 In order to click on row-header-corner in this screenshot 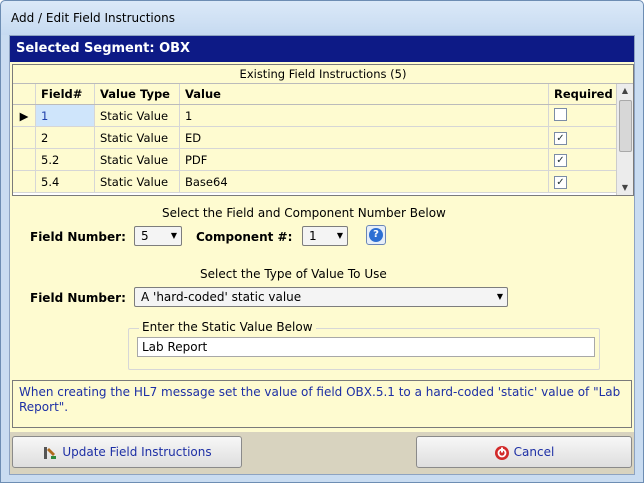, I will do `click(24, 94)`.